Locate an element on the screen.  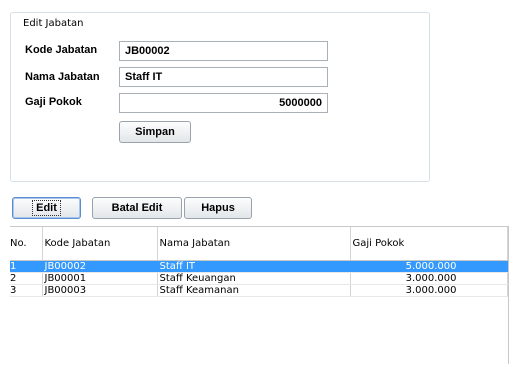
batal-edit-button: Batal Edit is located at coordinates (137, 208).